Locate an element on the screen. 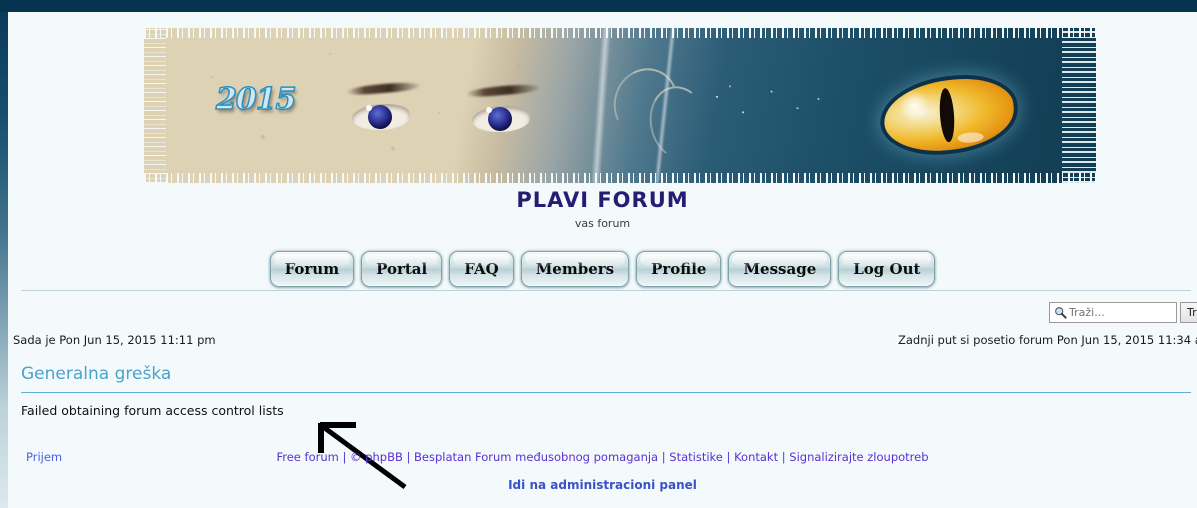 This screenshot has width=1197, height=508. admin-panel-row: Idi na administracioni panel is located at coordinates (602, 485).